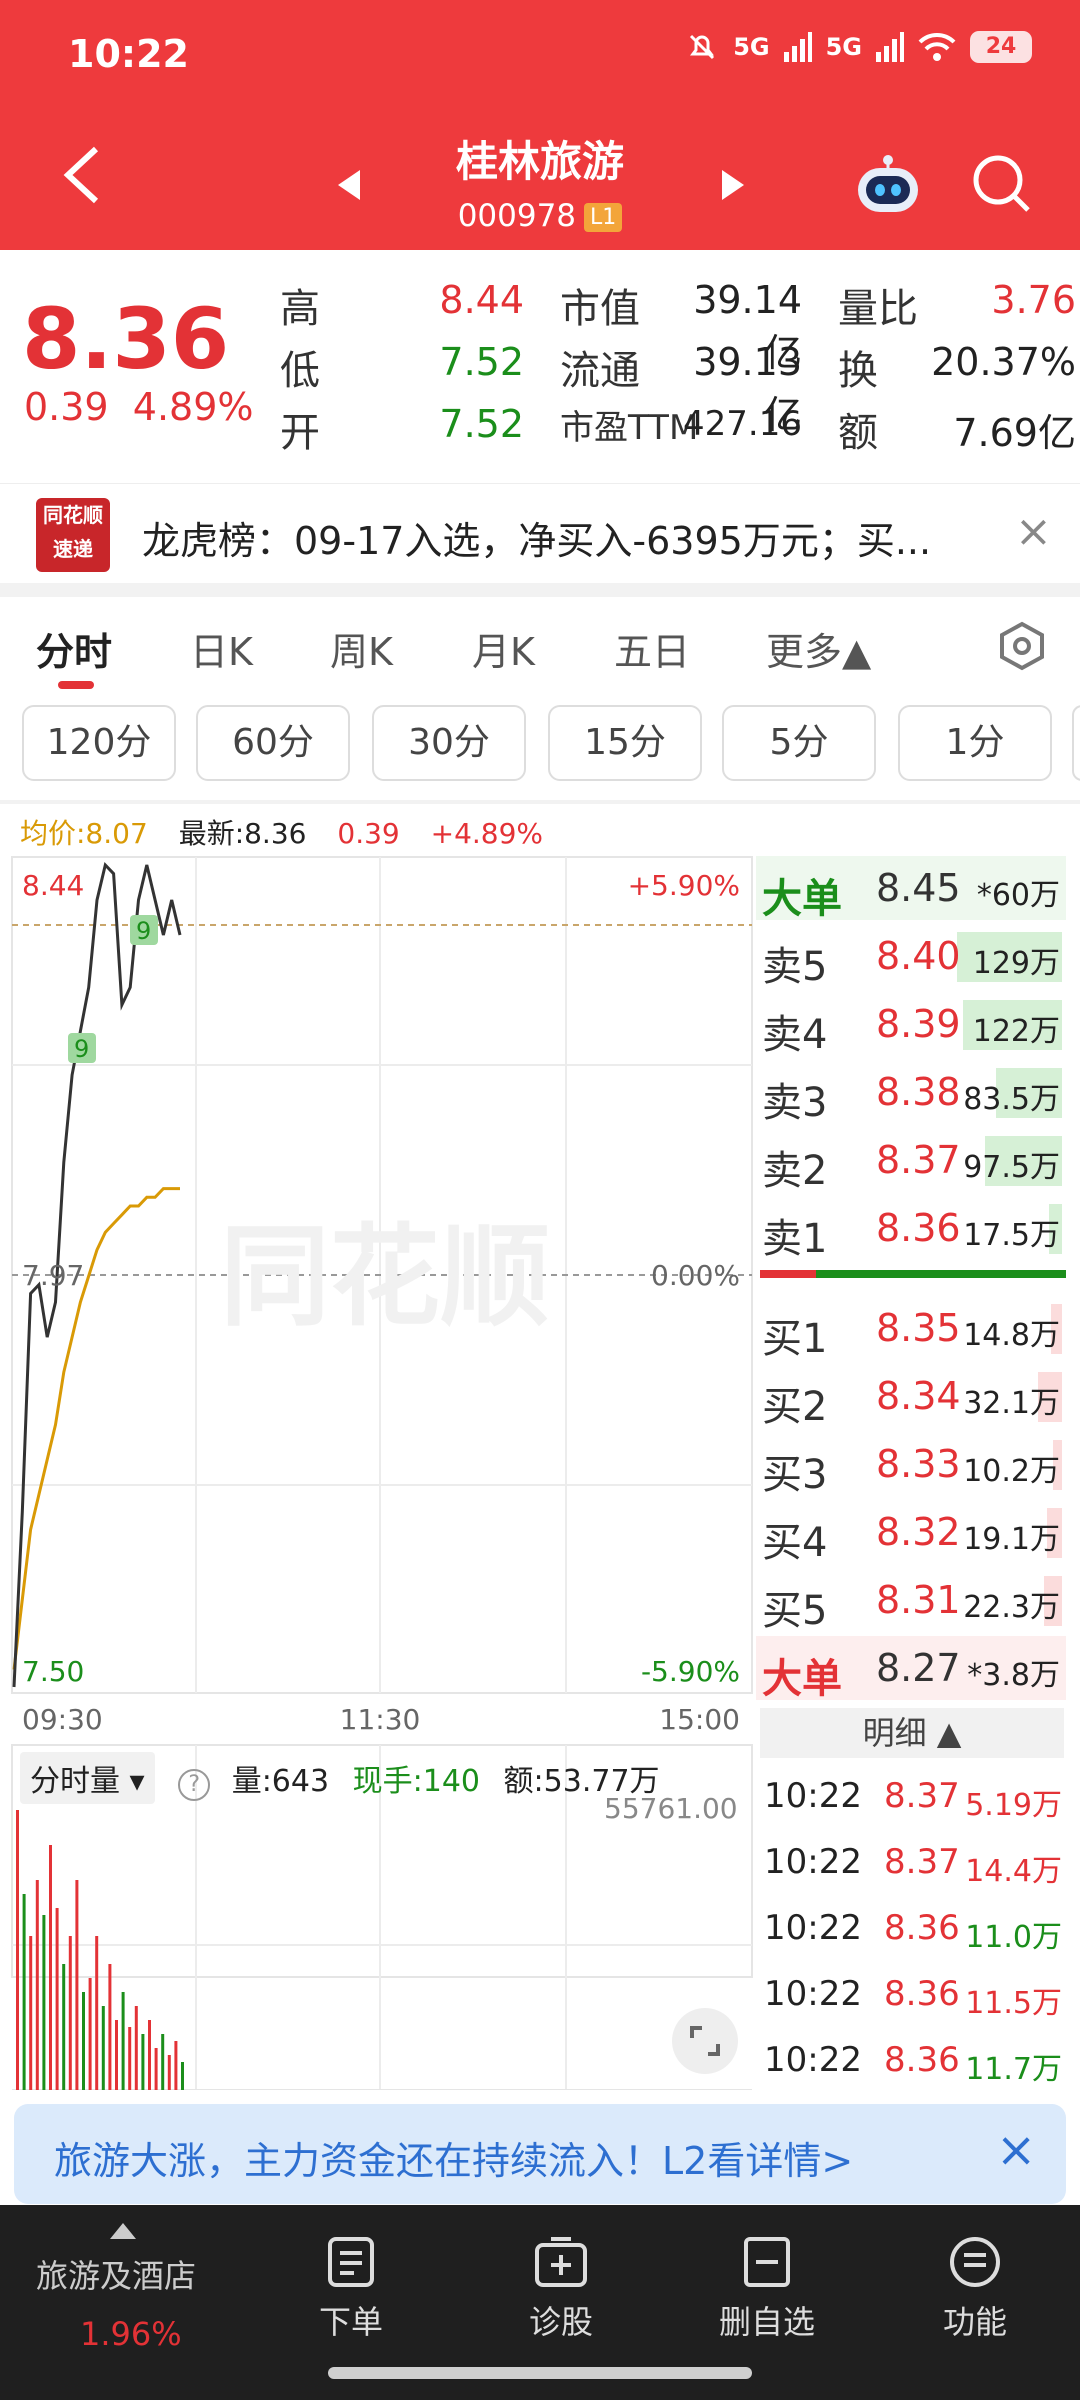 This screenshot has width=1080, height=2400. What do you see at coordinates (912, 1866) in the screenshot?
I see `trade-row: 10:22 8.37 14.4万` at bounding box center [912, 1866].